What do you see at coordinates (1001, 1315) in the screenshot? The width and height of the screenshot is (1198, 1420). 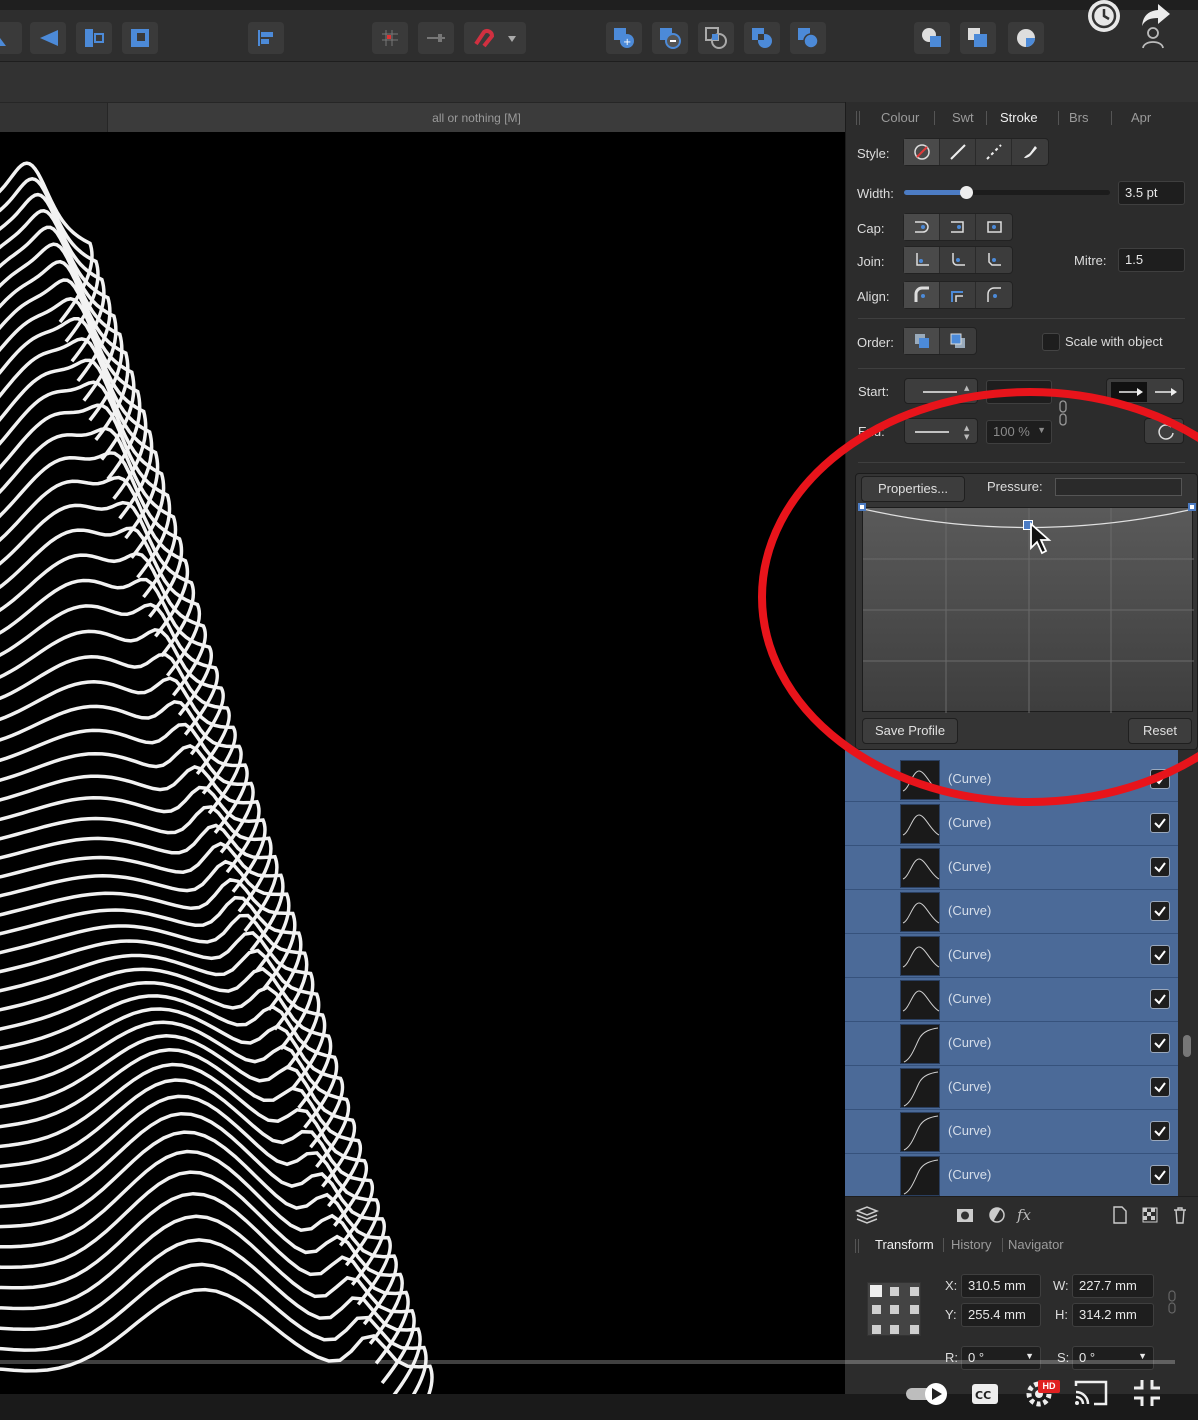 I see `y-field: 255.4 mm` at bounding box center [1001, 1315].